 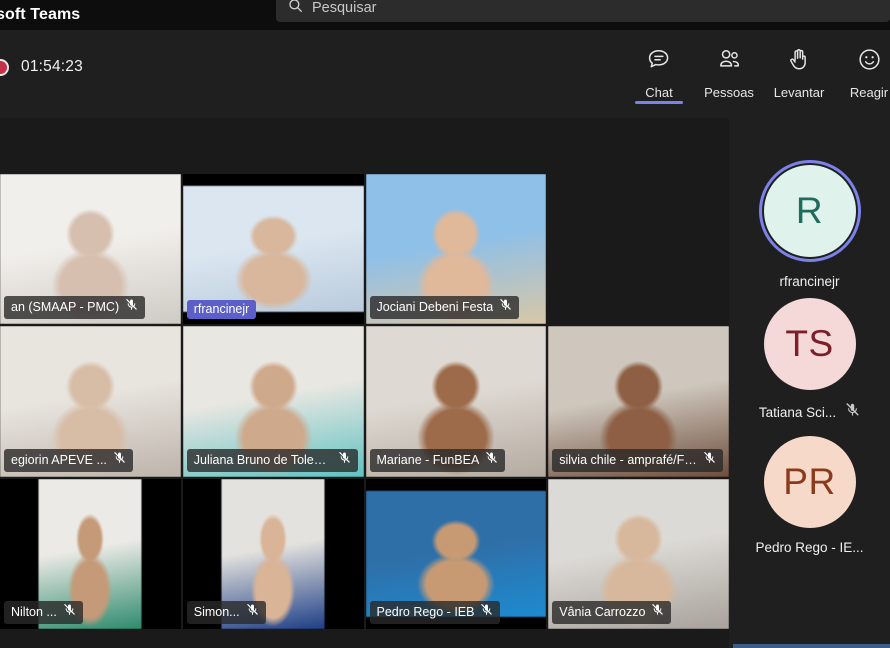 I want to click on avatar: TS, so click(x=809, y=344).